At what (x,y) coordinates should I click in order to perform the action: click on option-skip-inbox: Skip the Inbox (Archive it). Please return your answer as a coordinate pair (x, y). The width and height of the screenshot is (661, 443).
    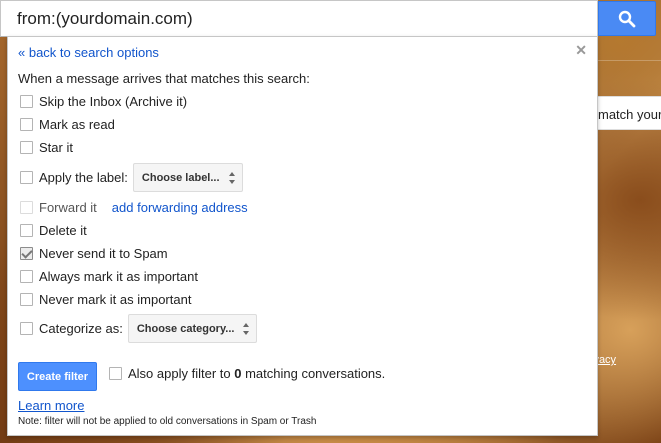
    Looking at the image, I should click on (103, 101).